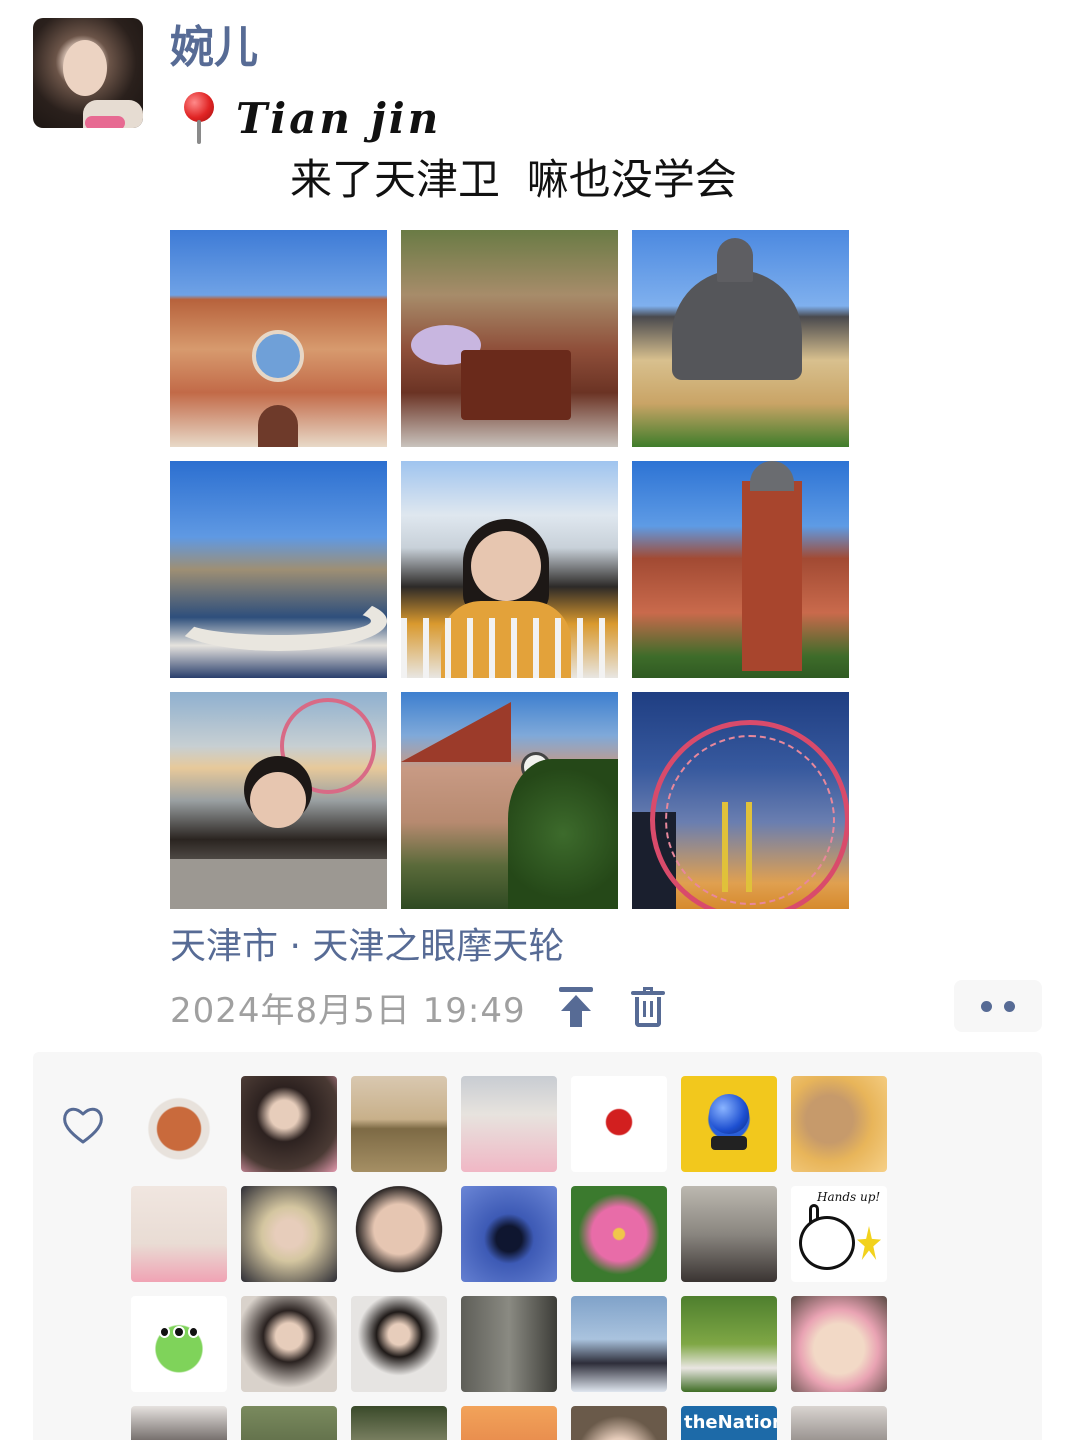  Describe the element at coordinates (1009, 1006) in the screenshot. I see `more-dots-icon-dot` at that location.